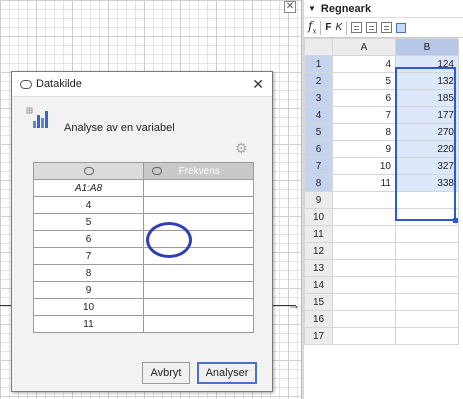 The height and width of the screenshot is (399, 463). Describe the element at coordinates (227, 373) in the screenshot. I see `analyze-button: Analyser` at that location.